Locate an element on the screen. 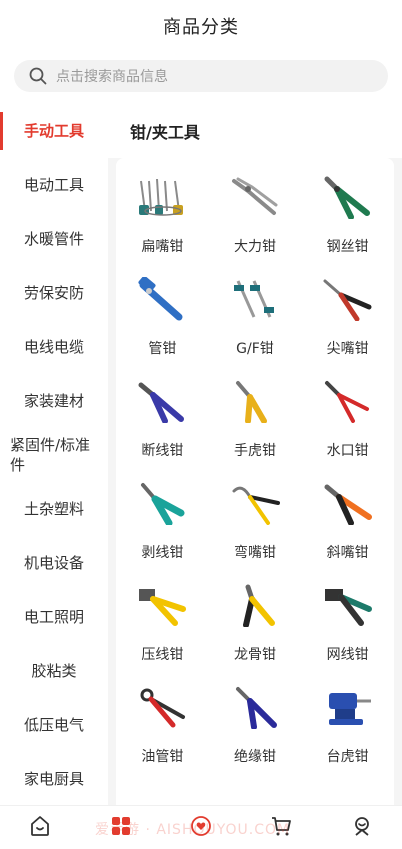  product-item: 剥线钳 is located at coordinates (162, 529).